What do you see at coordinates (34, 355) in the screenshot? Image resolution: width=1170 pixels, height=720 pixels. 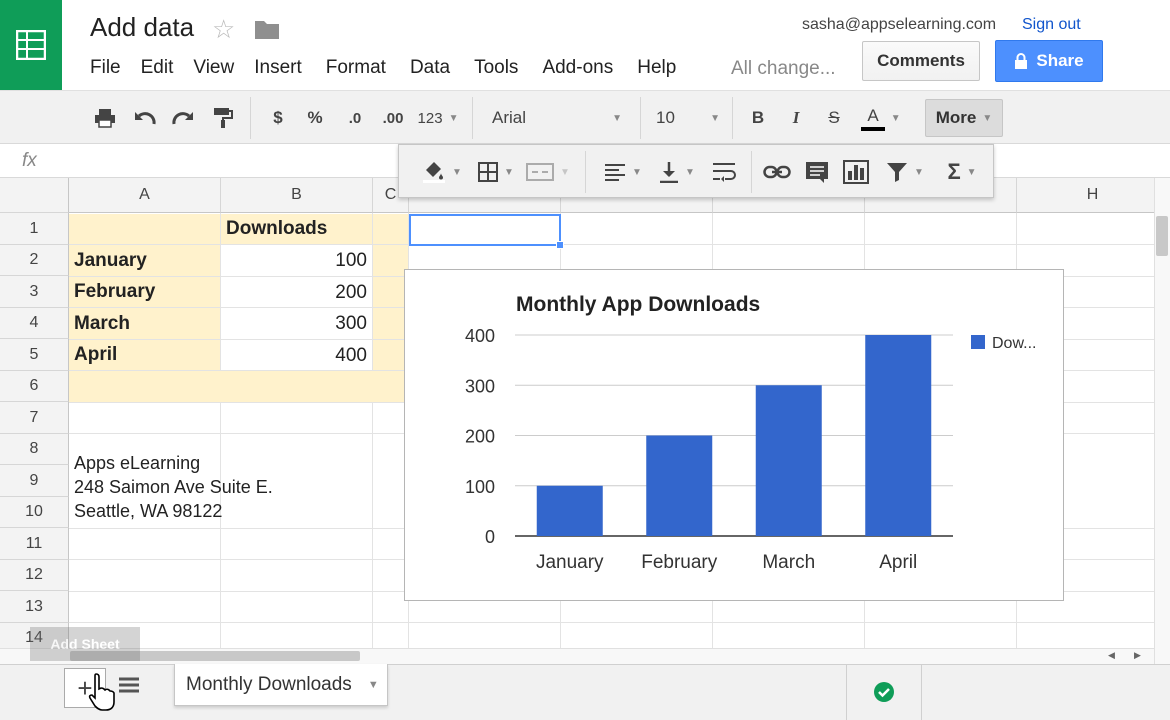 I see `row-header: 5` at bounding box center [34, 355].